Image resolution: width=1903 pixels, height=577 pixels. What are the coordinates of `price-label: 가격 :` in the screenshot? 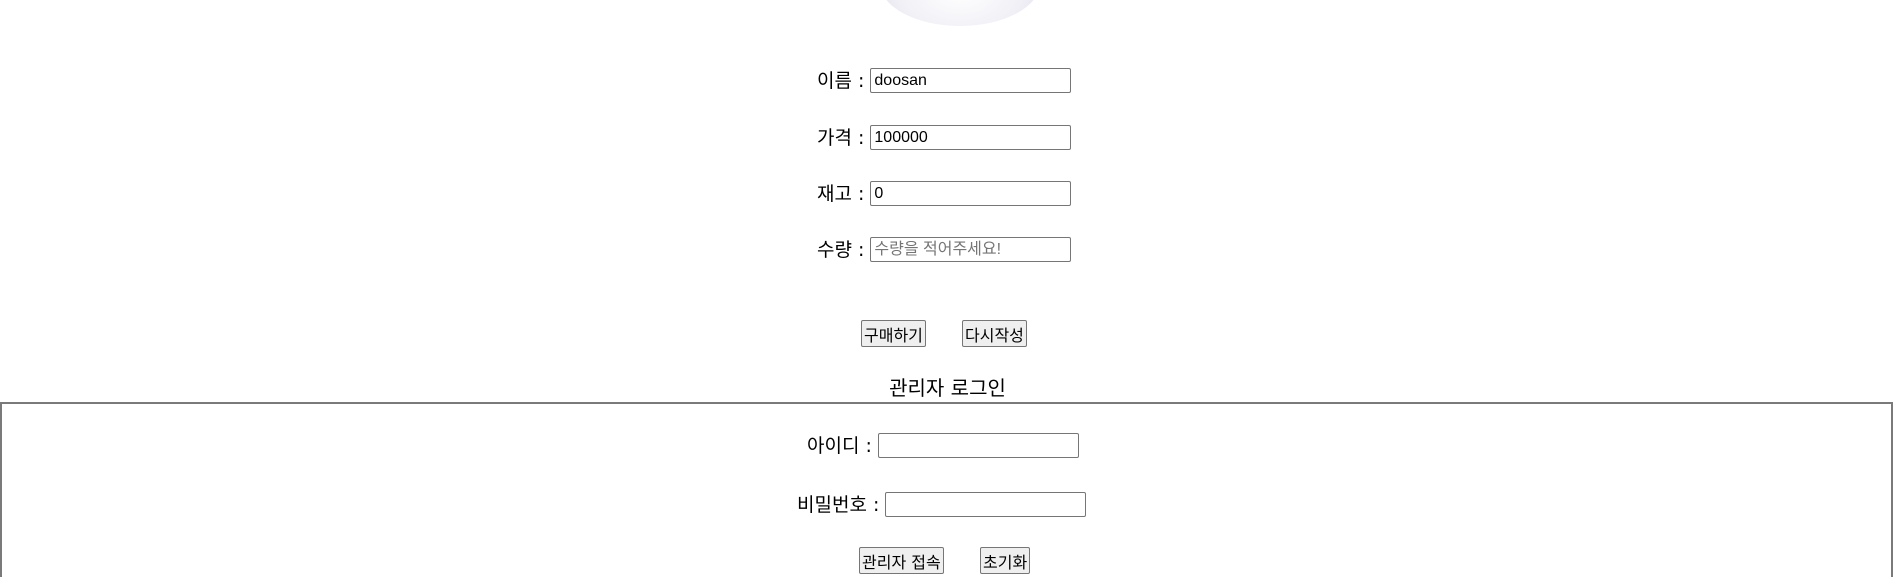 It's located at (841, 137).